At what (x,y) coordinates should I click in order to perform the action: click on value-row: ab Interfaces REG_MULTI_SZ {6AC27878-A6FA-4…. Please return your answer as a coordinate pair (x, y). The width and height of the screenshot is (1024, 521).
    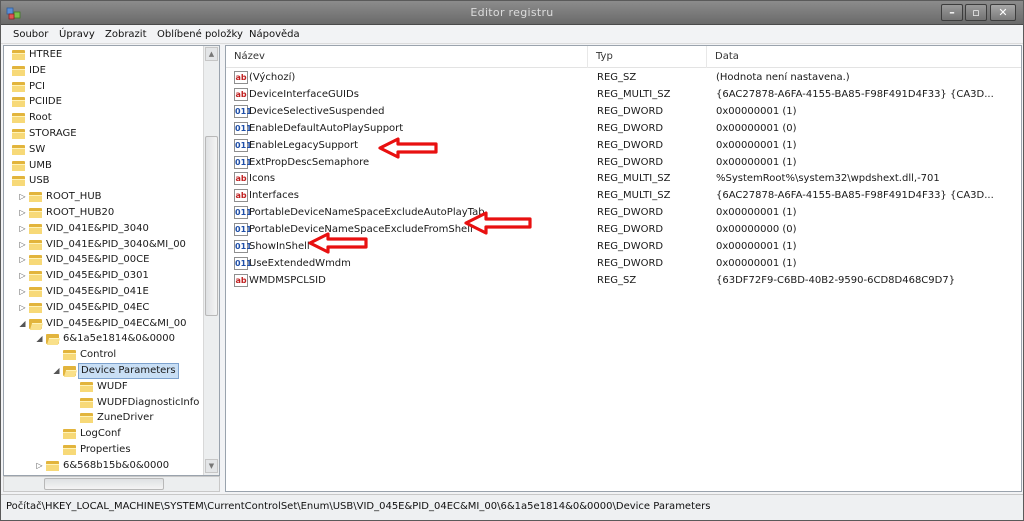
    Looking at the image, I should click on (623, 195).